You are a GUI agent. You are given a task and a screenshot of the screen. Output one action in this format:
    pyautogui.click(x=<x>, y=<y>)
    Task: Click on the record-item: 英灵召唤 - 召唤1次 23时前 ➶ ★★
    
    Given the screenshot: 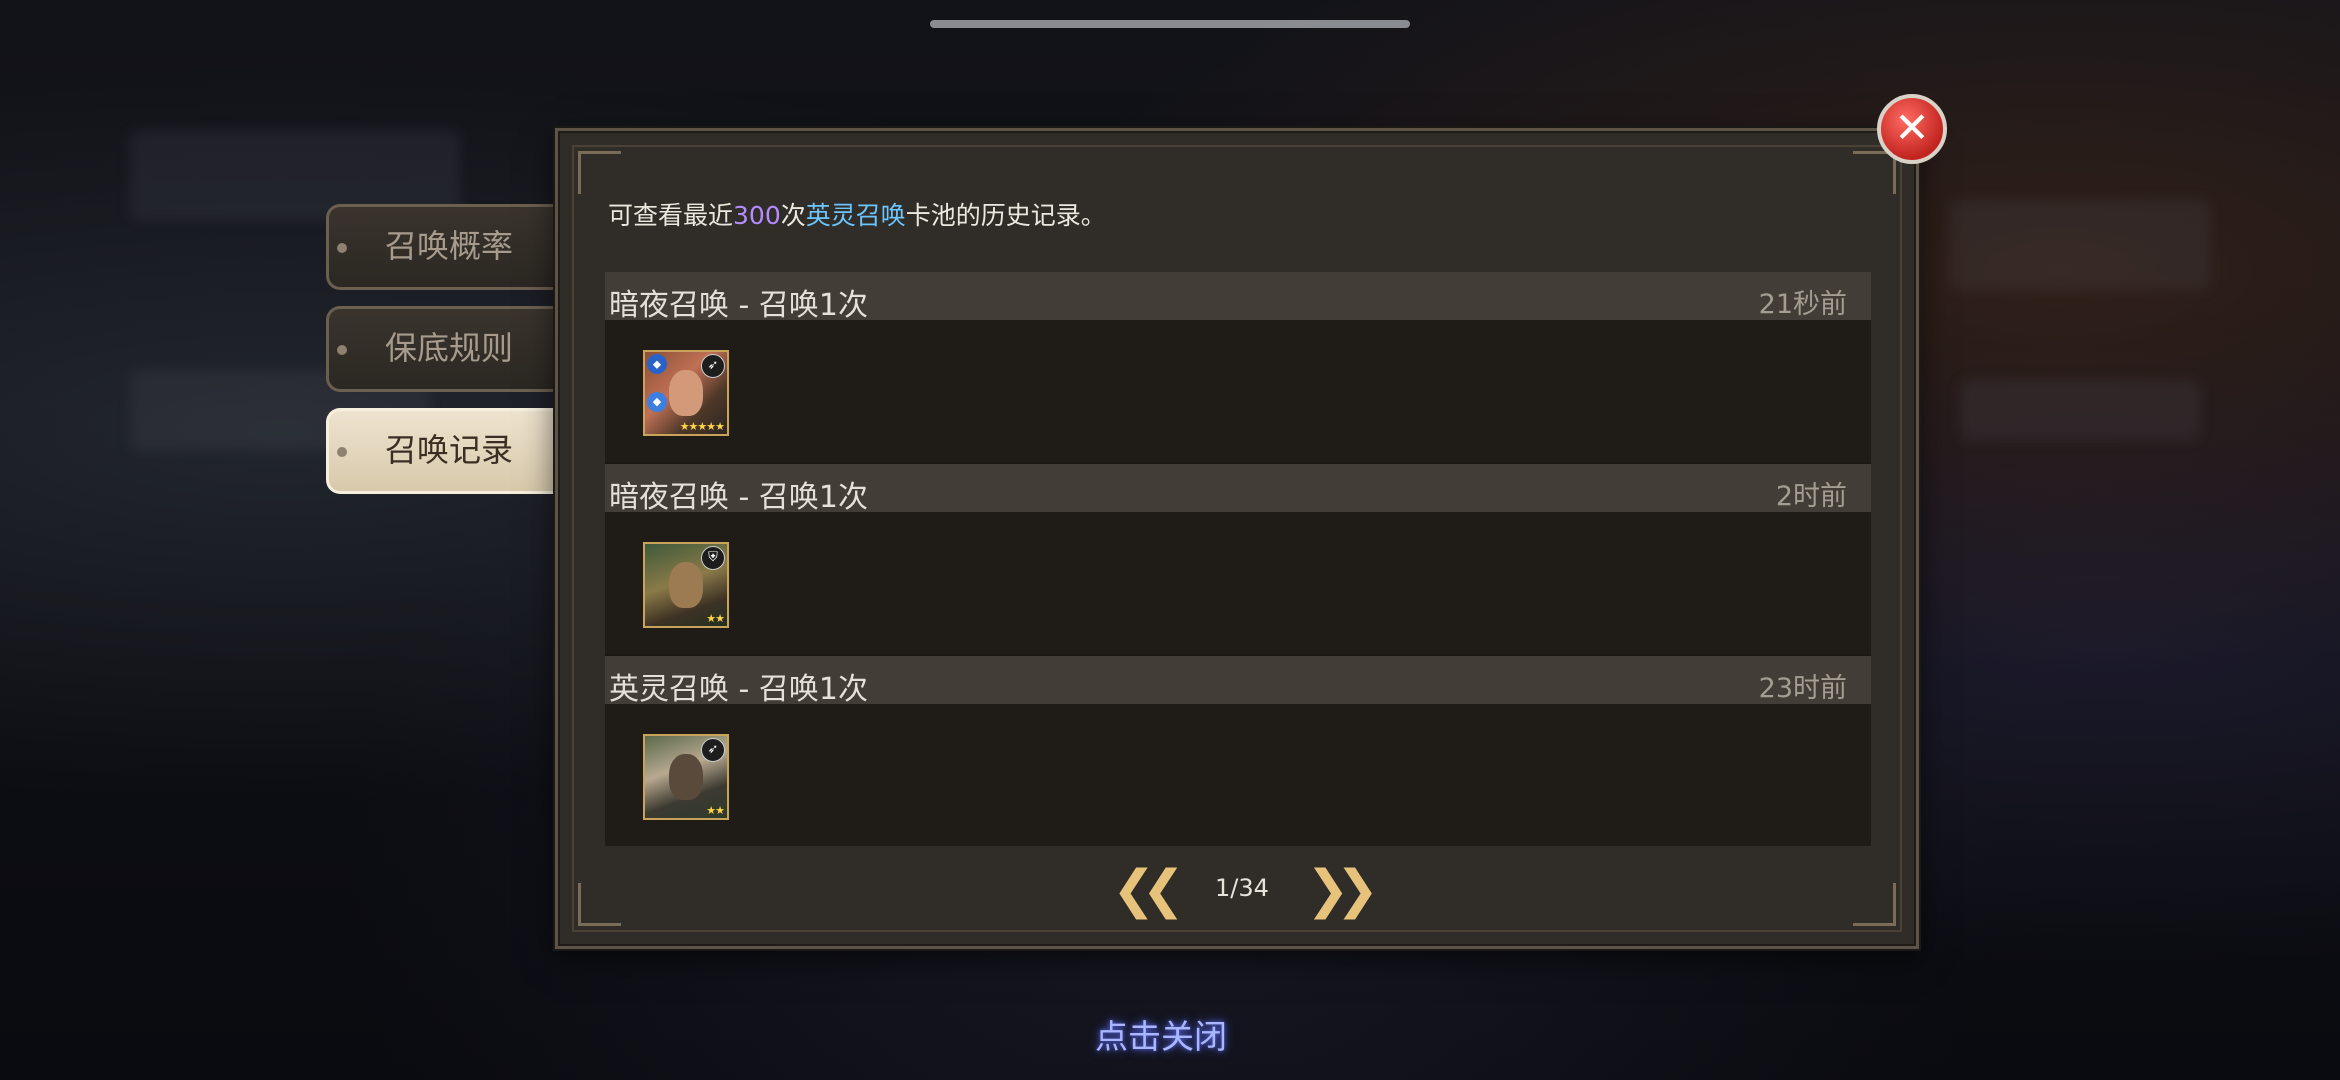 What is the action you would take?
    pyautogui.click(x=1238, y=751)
    